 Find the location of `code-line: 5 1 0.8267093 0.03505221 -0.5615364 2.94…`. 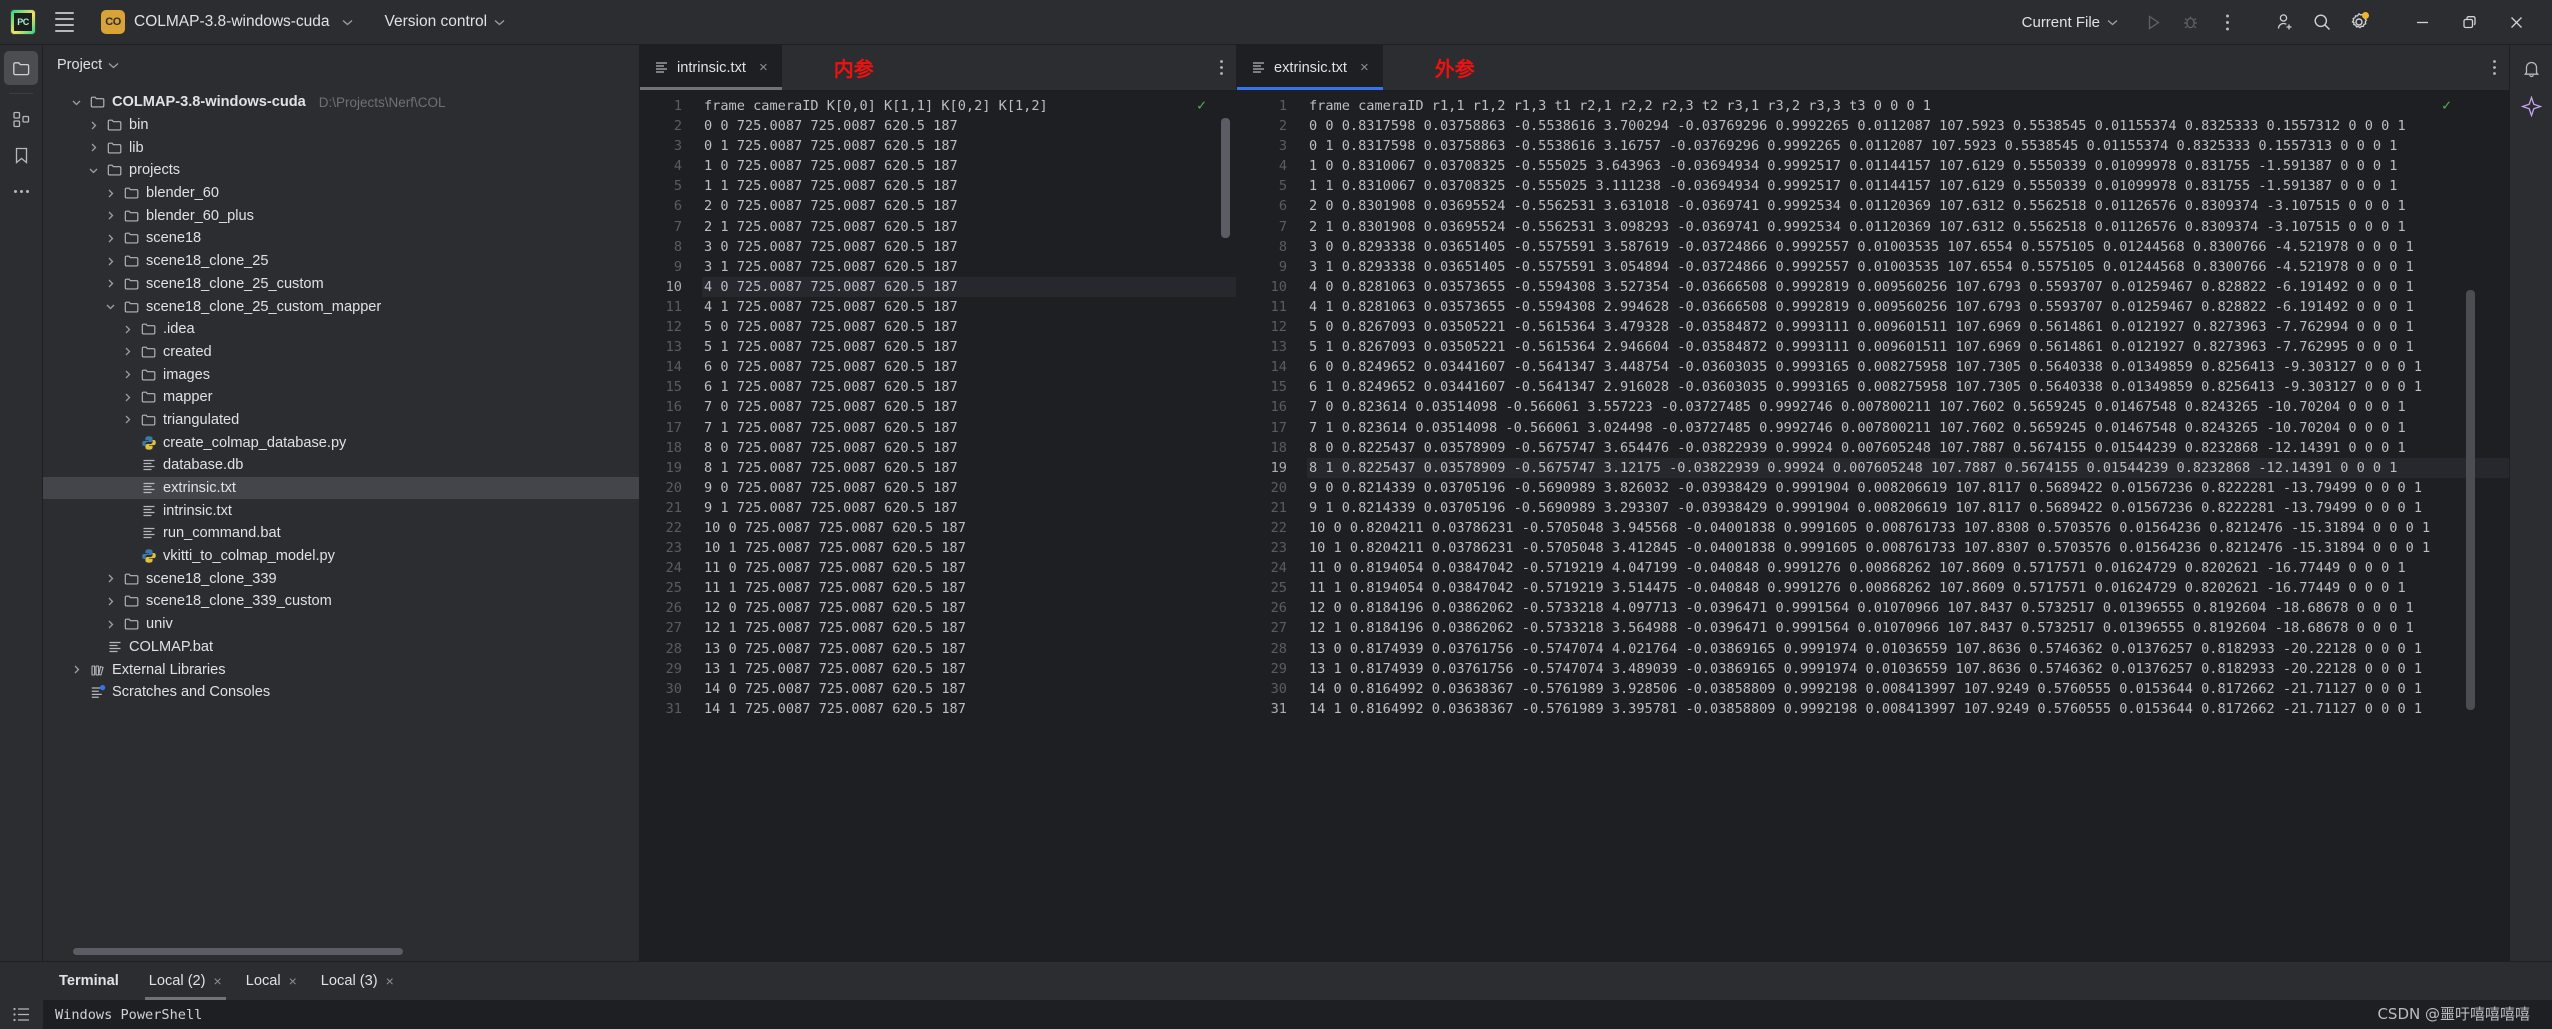

code-line: 5 1 0.8267093 0.03505221 -0.5615364 2.94… is located at coordinates (1908, 347).